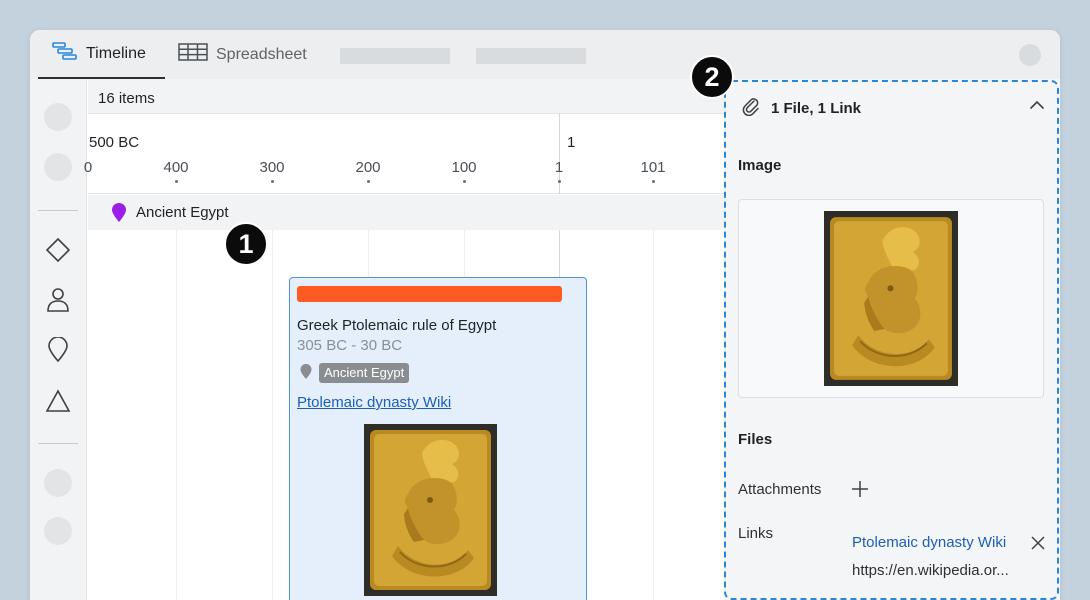 The height and width of the screenshot is (600, 1090). I want to click on callout-badge-2: 2, so click(712, 77).